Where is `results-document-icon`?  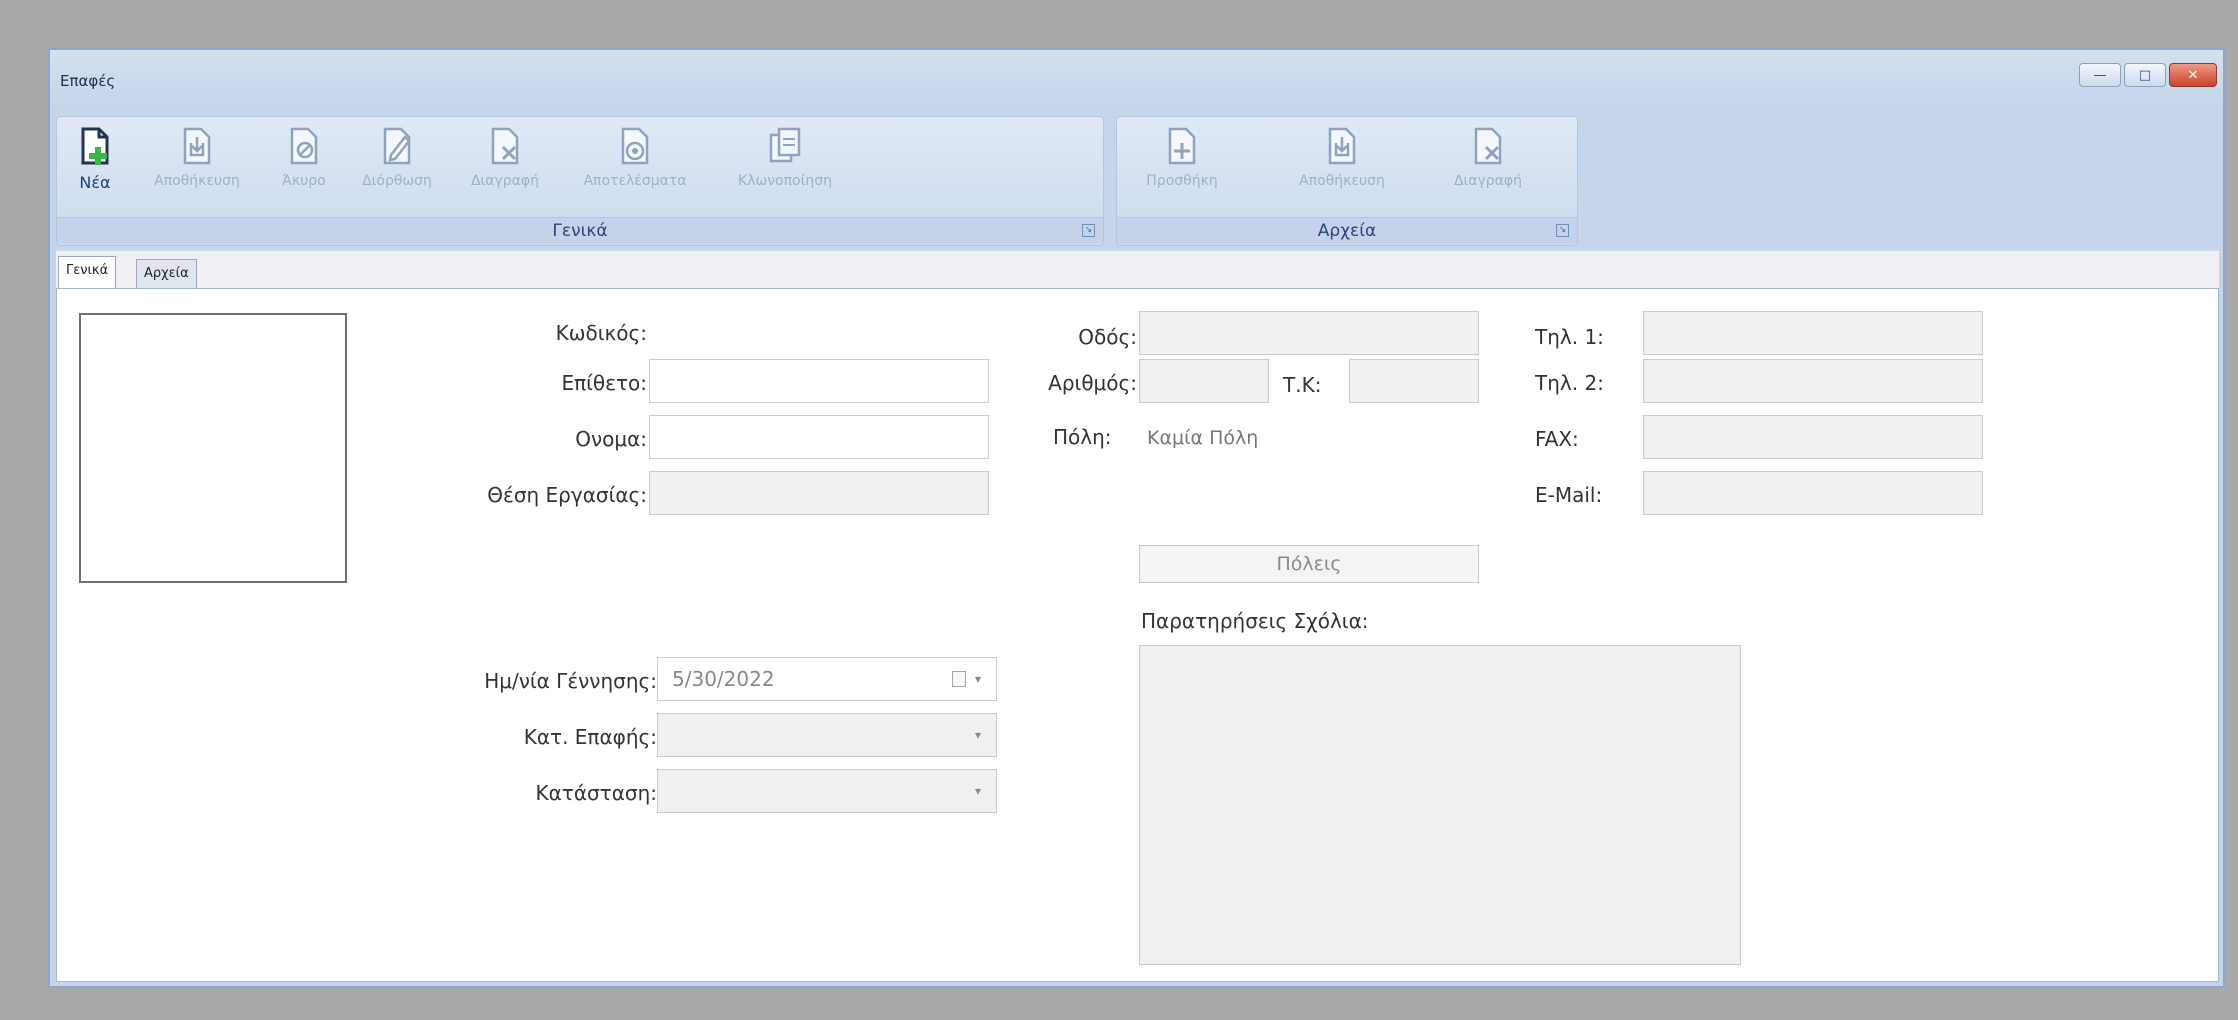 results-document-icon is located at coordinates (635, 146).